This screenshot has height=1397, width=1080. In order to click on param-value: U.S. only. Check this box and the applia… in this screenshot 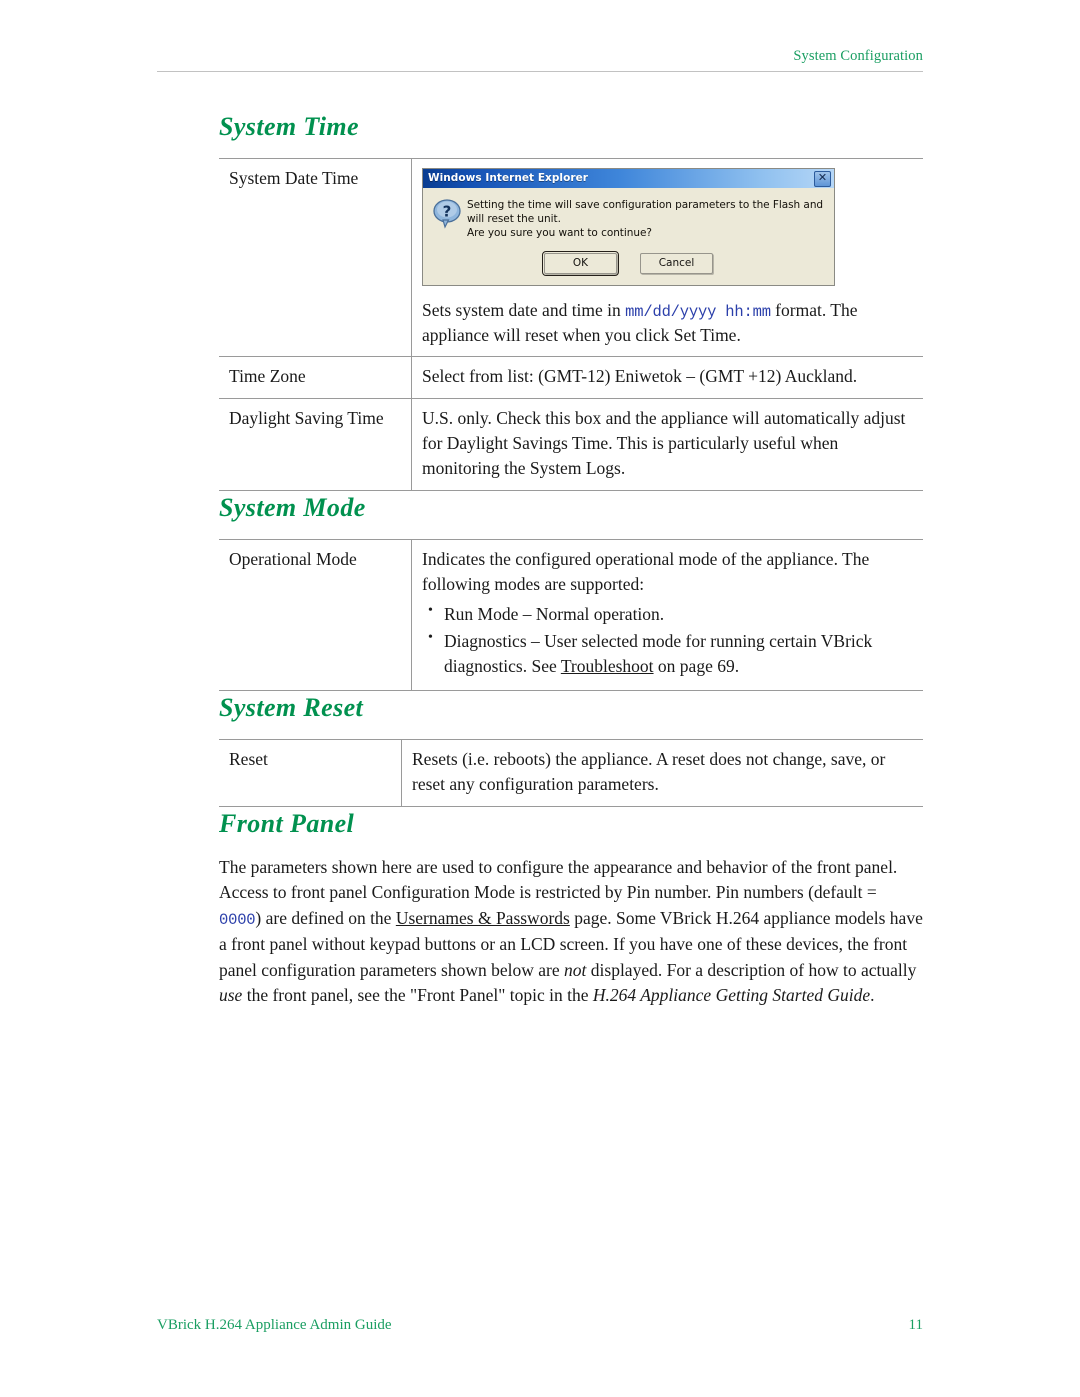, I will do `click(667, 444)`.